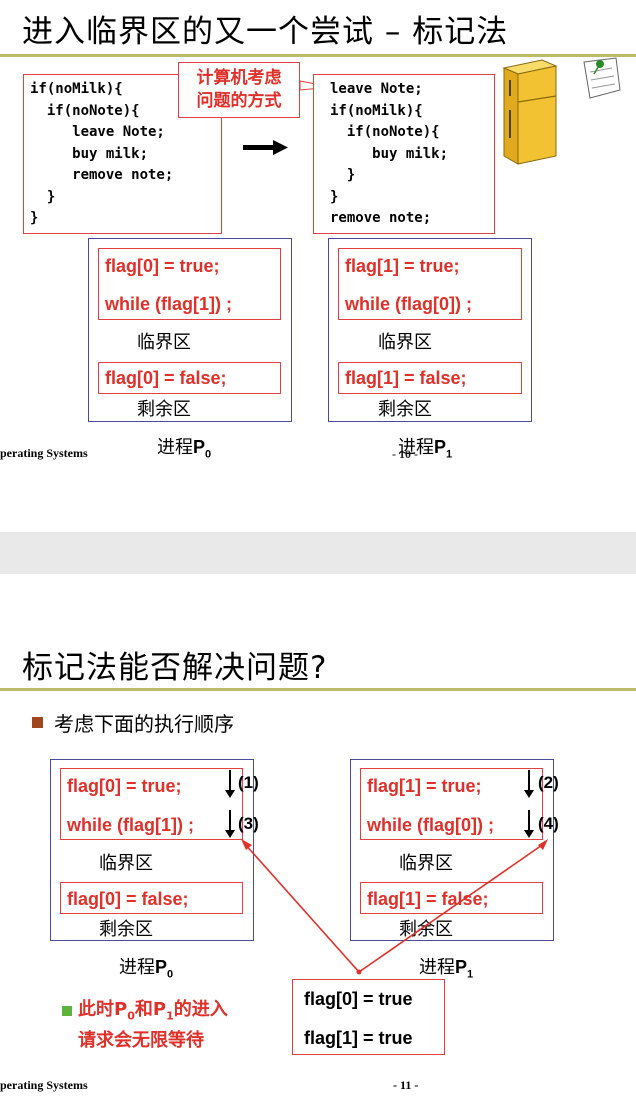 This screenshot has height=1108, width=636. What do you see at coordinates (358, 1038) in the screenshot?
I see `flag-state-line: flag[1] = true` at bounding box center [358, 1038].